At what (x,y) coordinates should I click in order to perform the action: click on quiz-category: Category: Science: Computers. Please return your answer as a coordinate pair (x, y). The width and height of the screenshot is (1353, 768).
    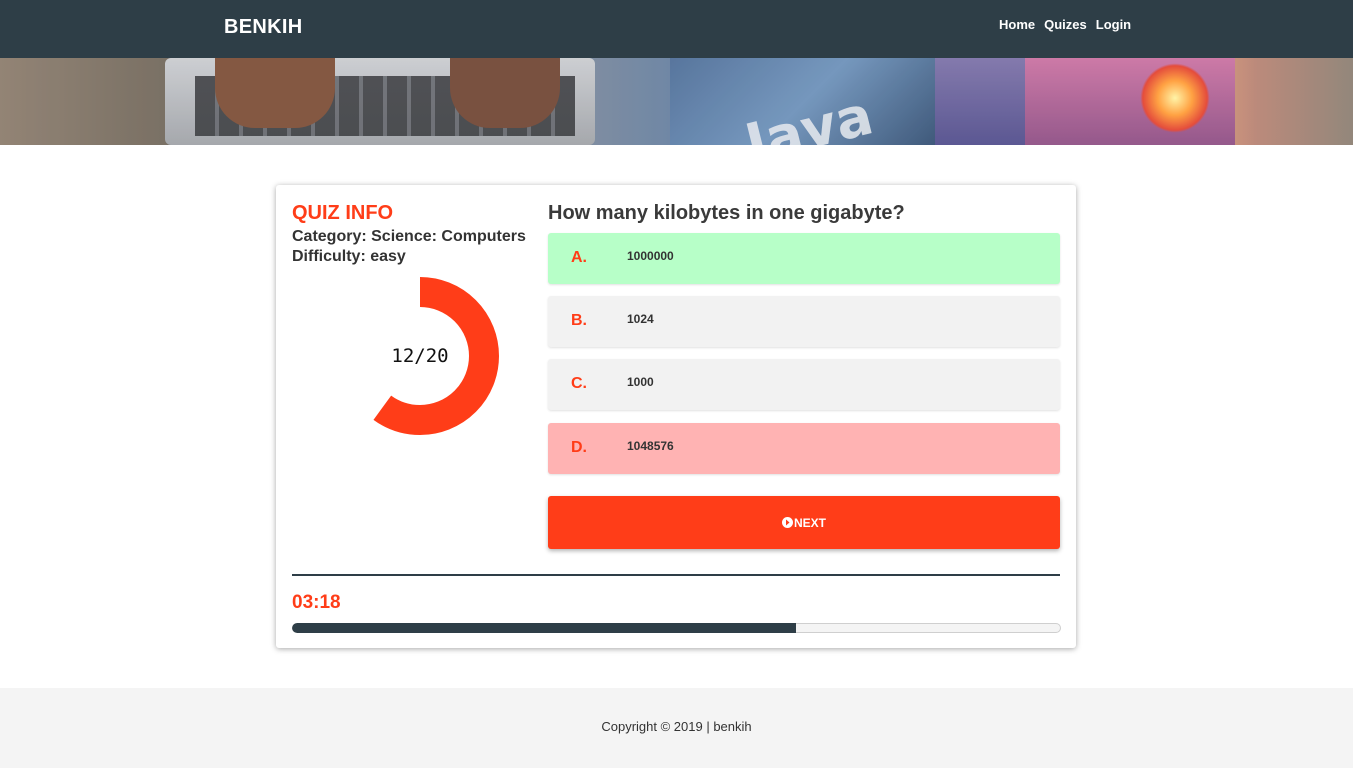
    Looking at the image, I should click on (409, 236).